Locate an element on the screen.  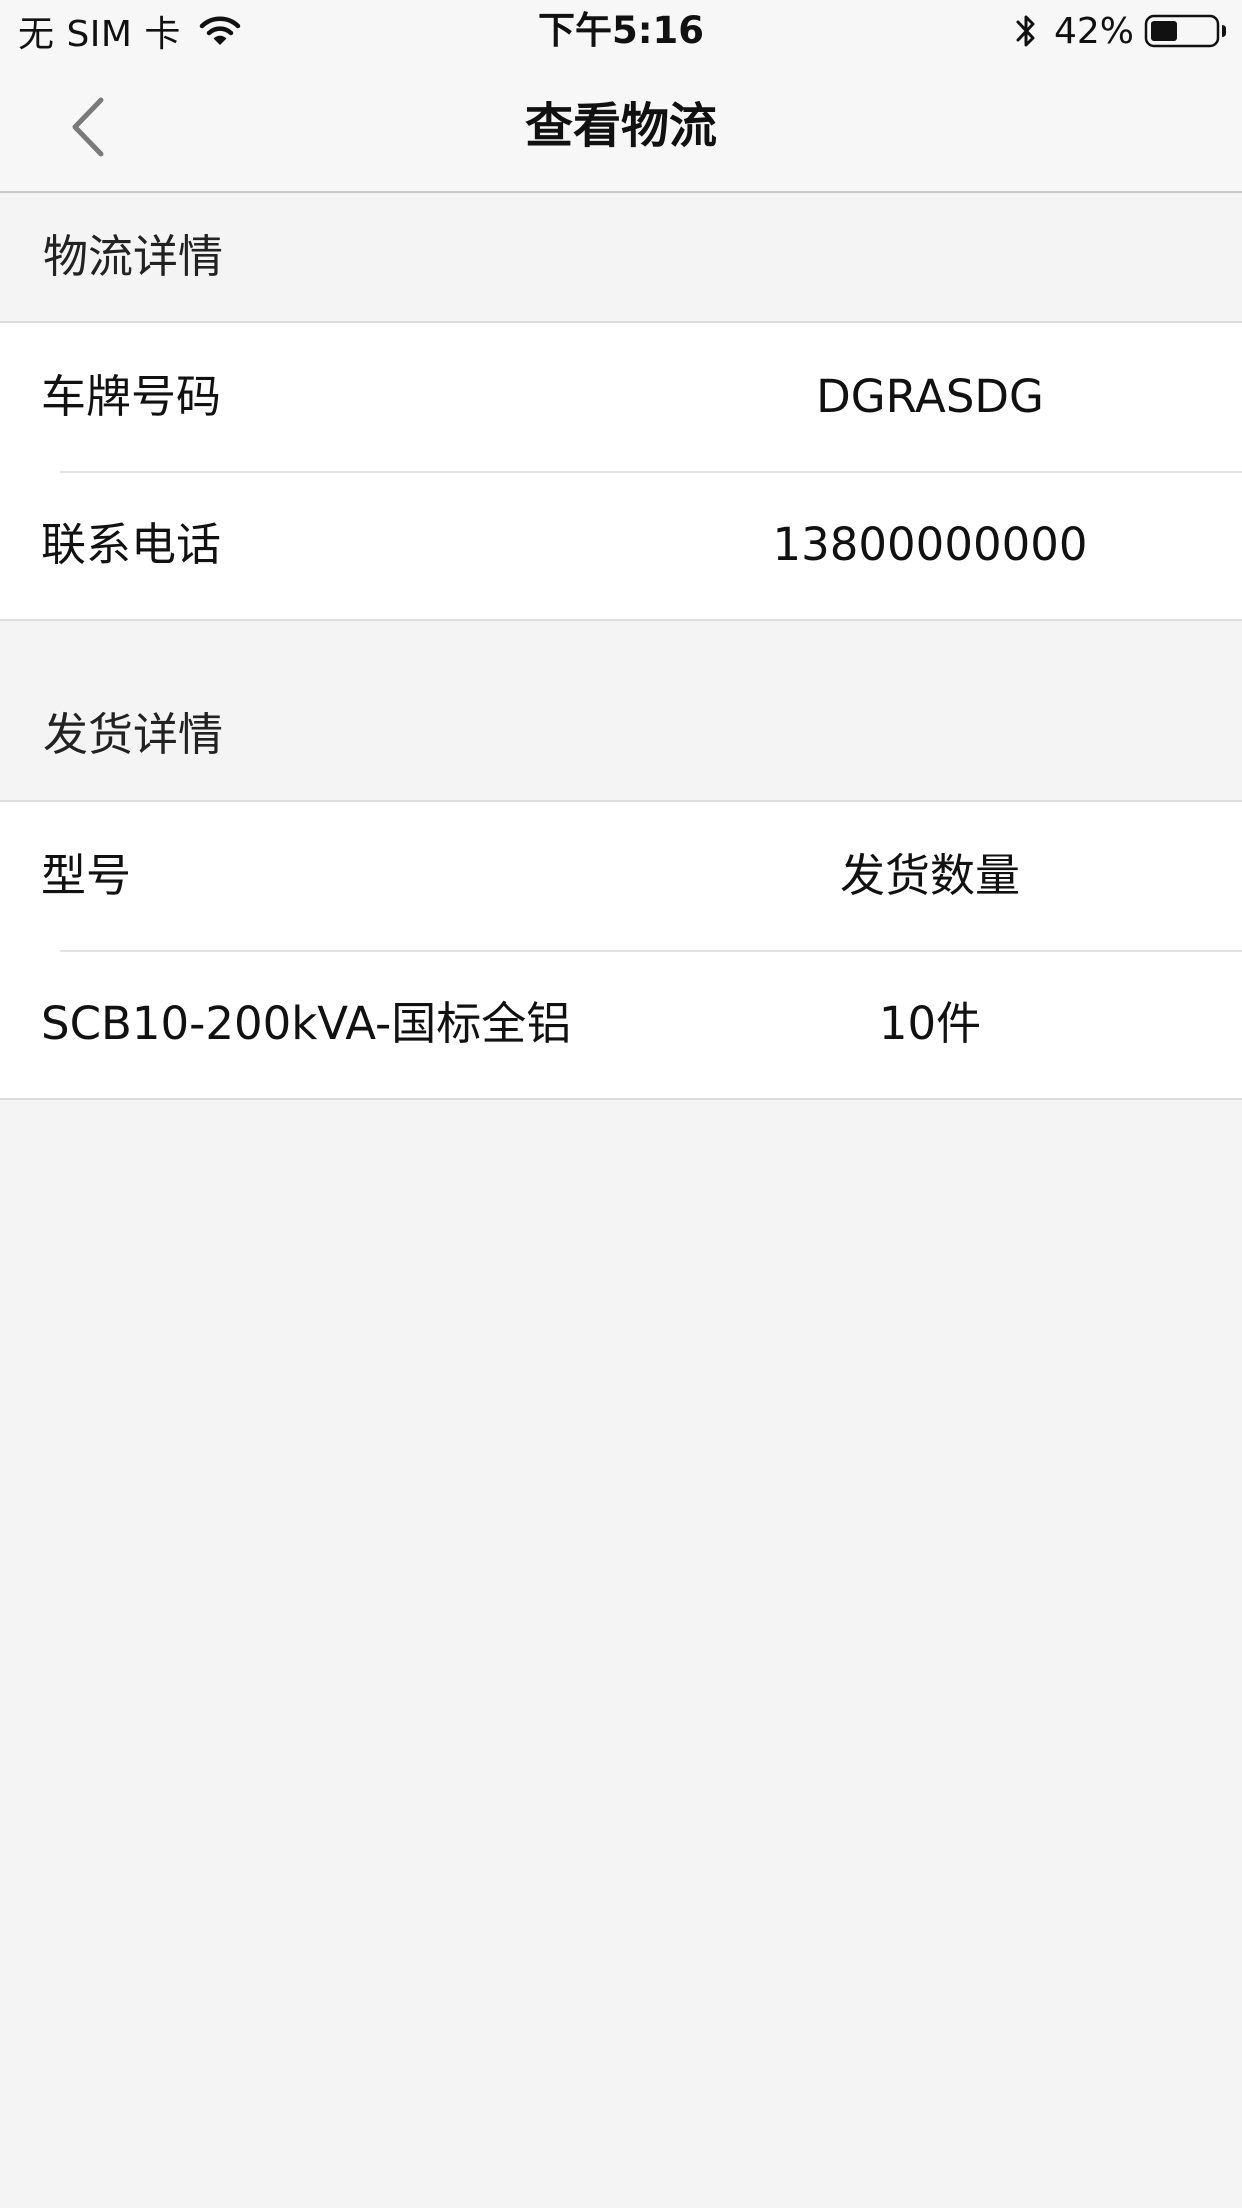
plate-number-value: DGRASDG is located at coordinates (930, 396).